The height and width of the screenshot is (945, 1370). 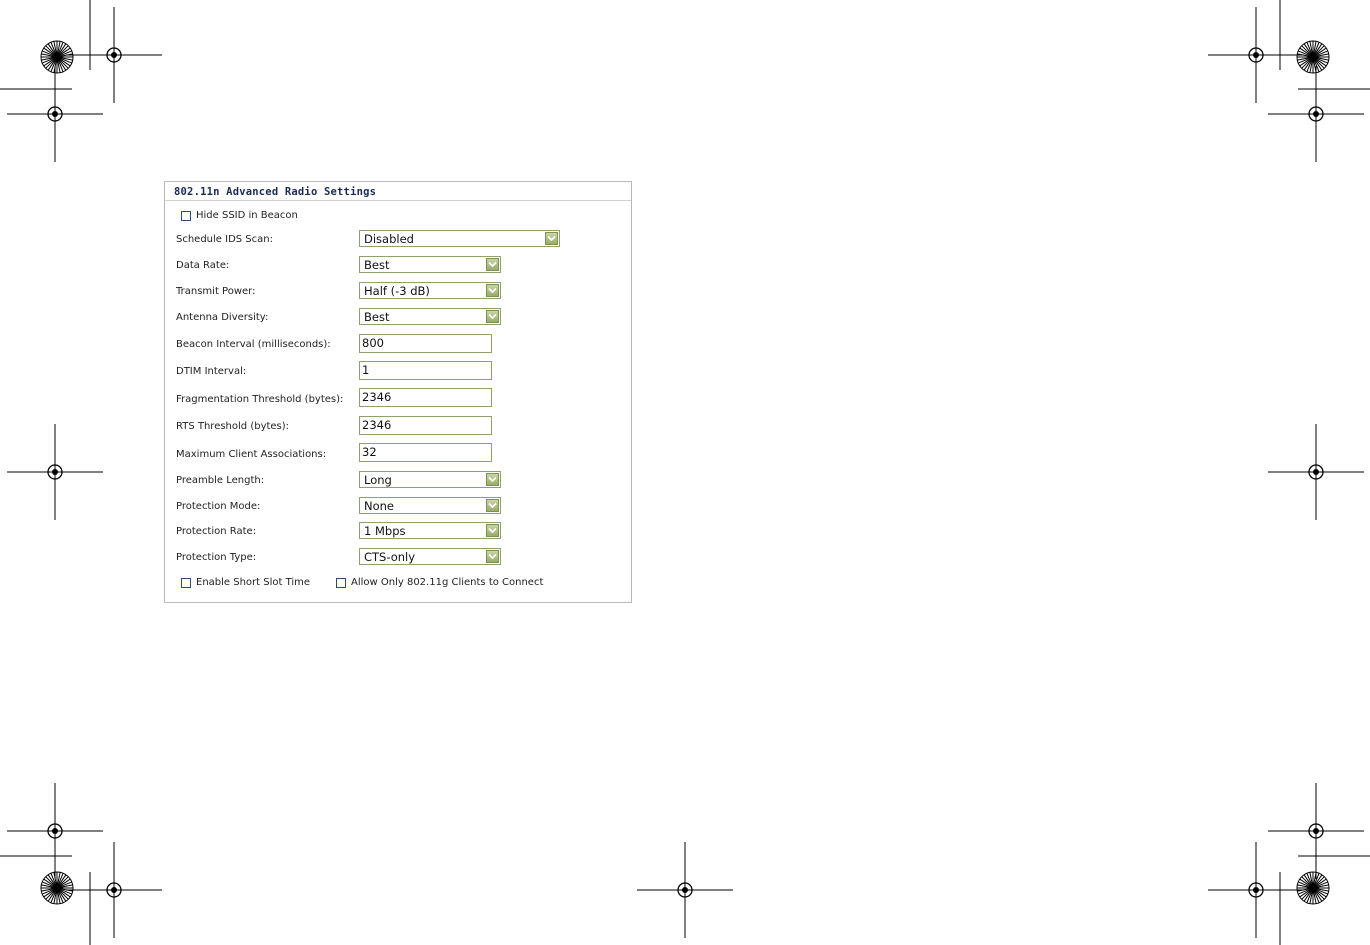 I want to click on dtim-interval-value: 1, so click(x=366, y=370).